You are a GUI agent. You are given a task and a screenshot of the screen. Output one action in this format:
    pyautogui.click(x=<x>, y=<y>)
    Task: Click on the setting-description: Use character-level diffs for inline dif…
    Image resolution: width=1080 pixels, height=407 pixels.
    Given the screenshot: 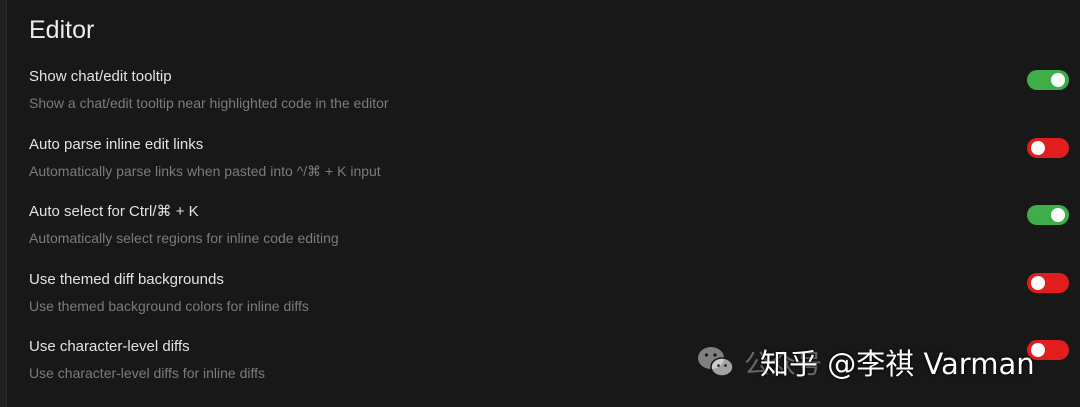 What is the action you would take?
    pyautogui.click(x=147, y=373)
    